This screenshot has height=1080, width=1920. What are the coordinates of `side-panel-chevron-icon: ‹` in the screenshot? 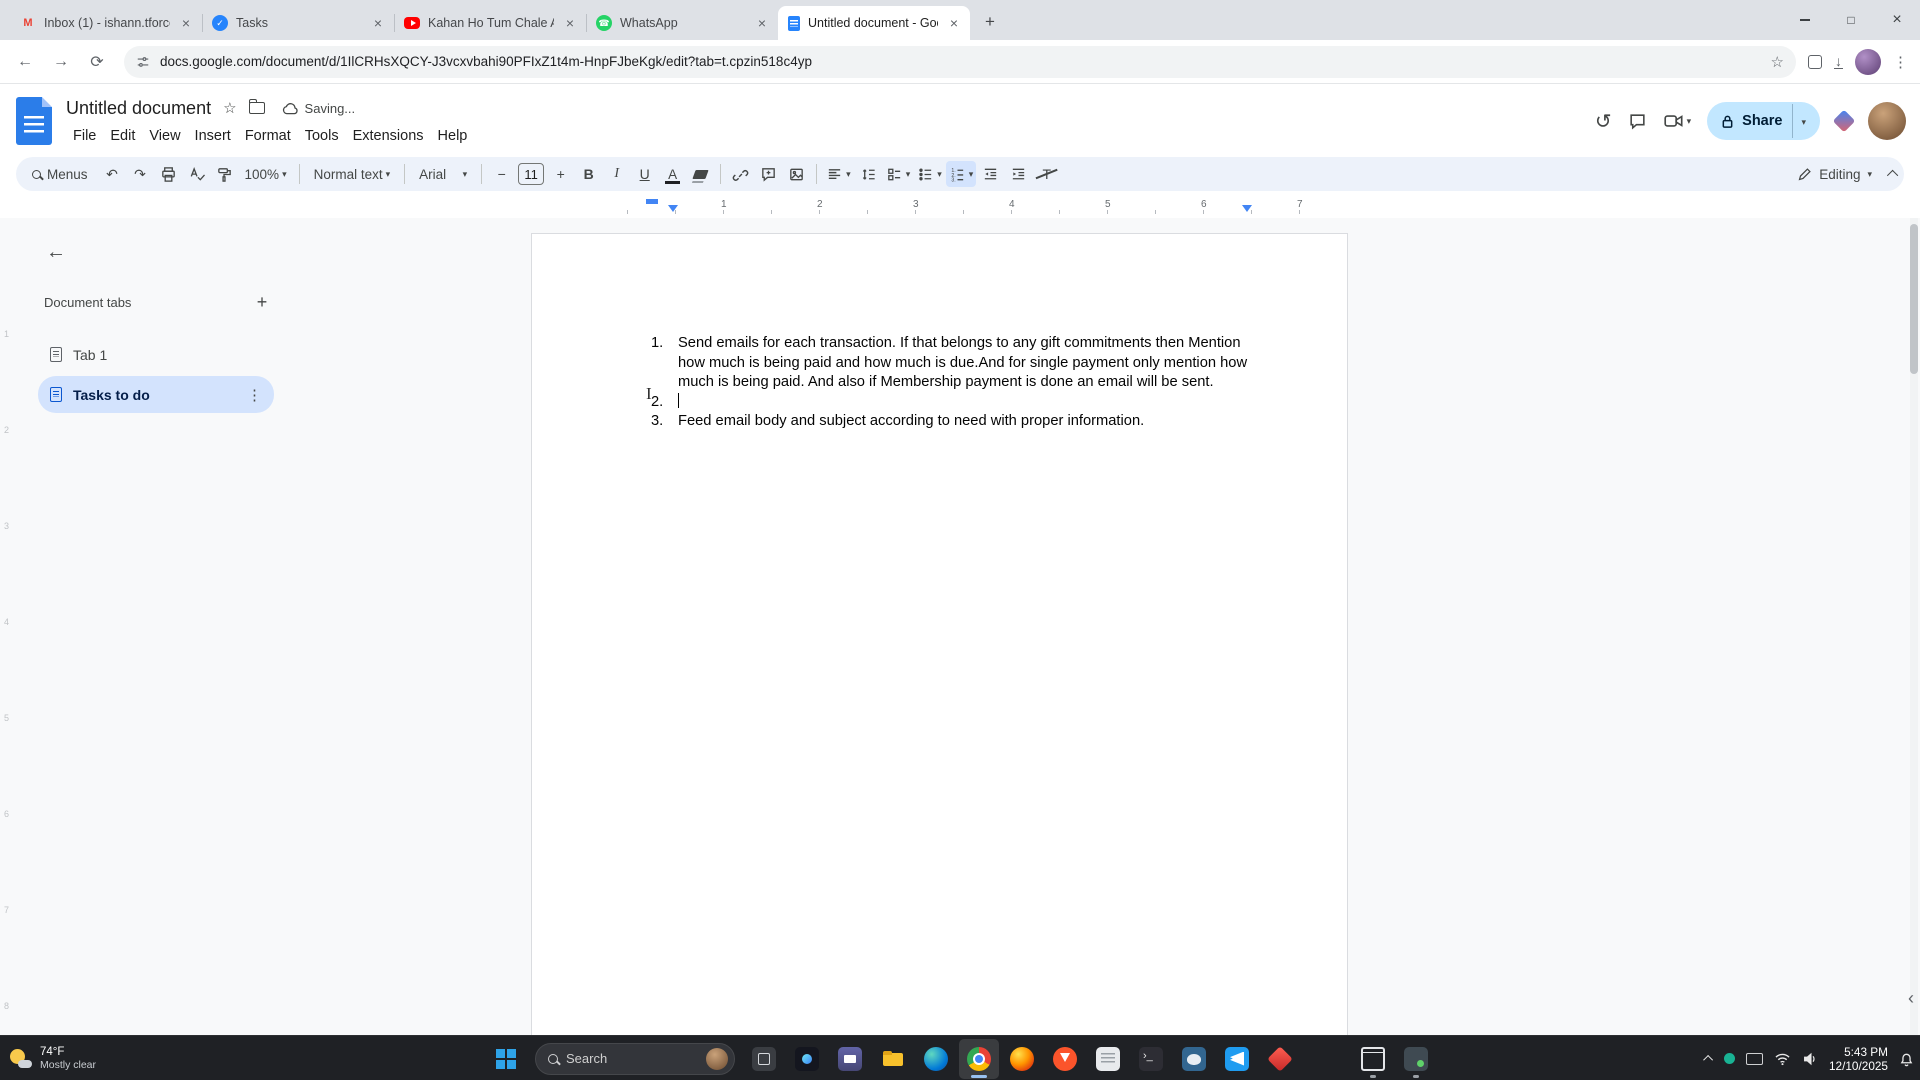 It's located at (1911, 998).